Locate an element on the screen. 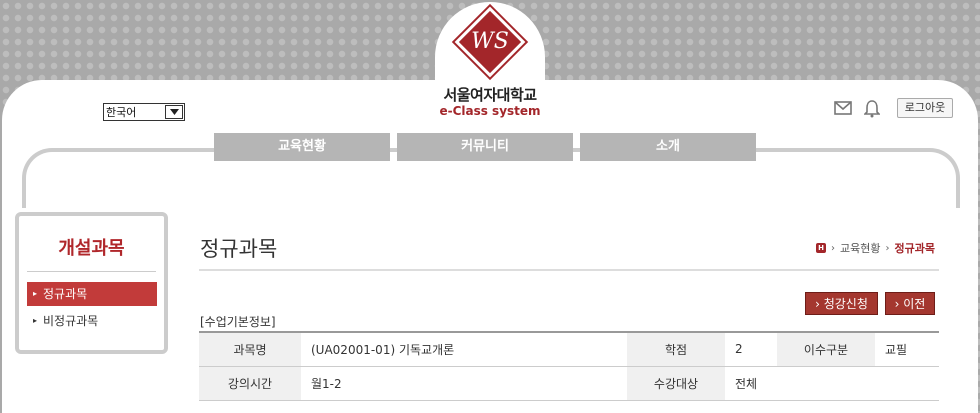 This screenshot has height=413, width=980. logout-button: 로그아웃 is located at coordinates (925, 108).